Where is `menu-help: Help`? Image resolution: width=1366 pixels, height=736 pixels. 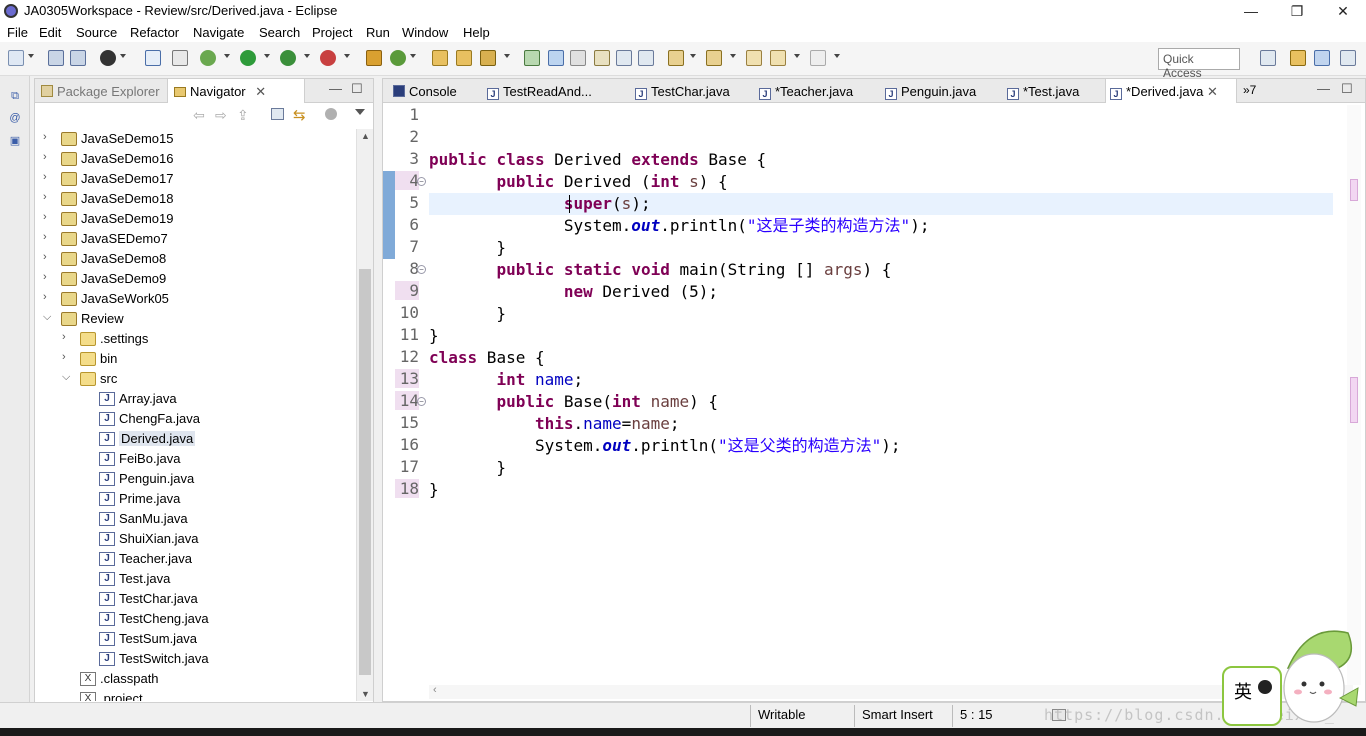 menu-help: Help is located at coordinates (476, 32).